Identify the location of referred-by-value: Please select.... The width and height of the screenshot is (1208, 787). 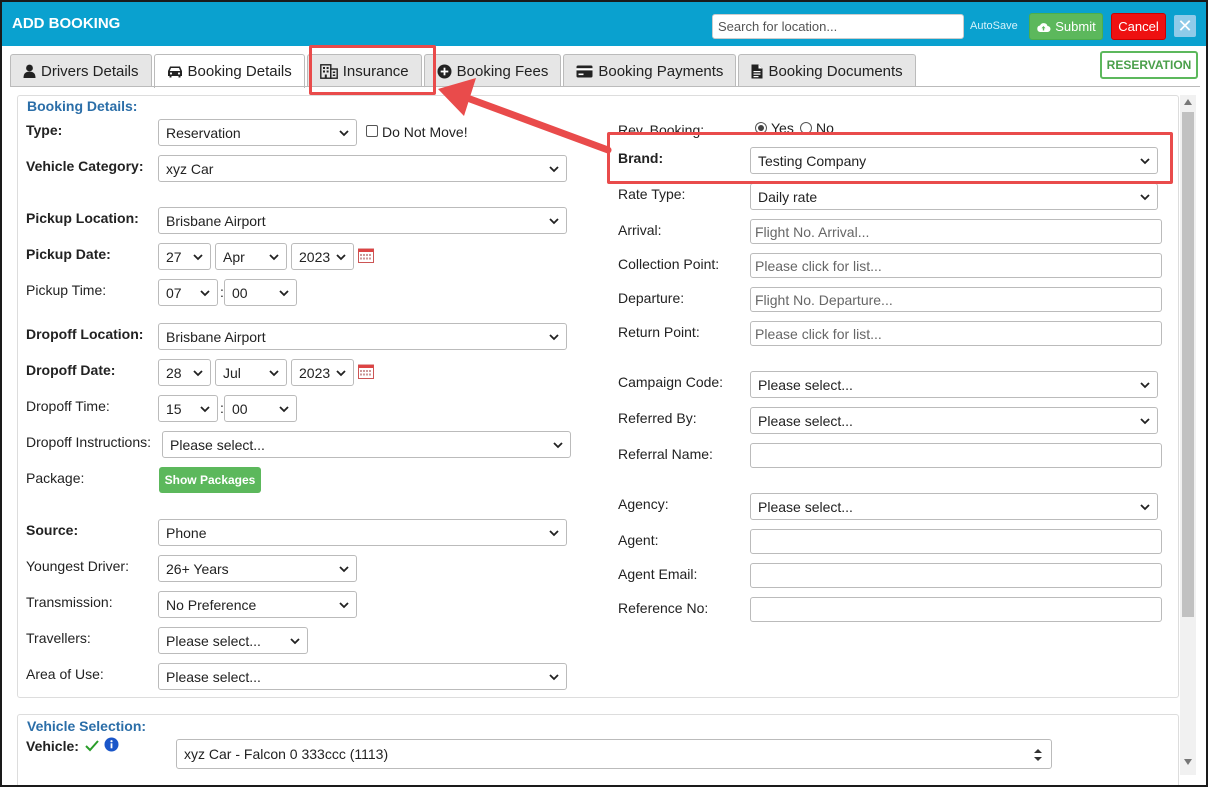
(805, 420).